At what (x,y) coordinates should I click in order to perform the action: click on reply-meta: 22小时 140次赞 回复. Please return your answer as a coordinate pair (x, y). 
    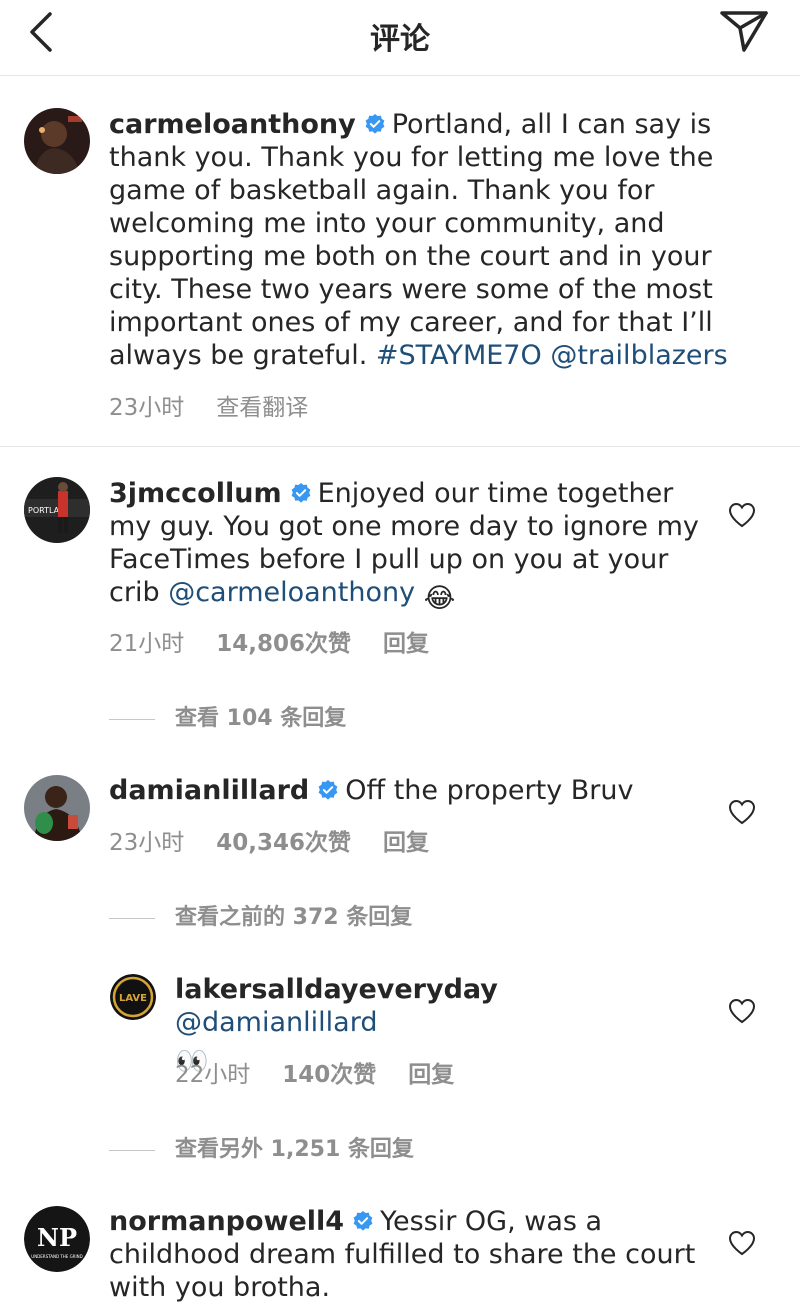
    Looking at the image, I should click on (330, 1072).